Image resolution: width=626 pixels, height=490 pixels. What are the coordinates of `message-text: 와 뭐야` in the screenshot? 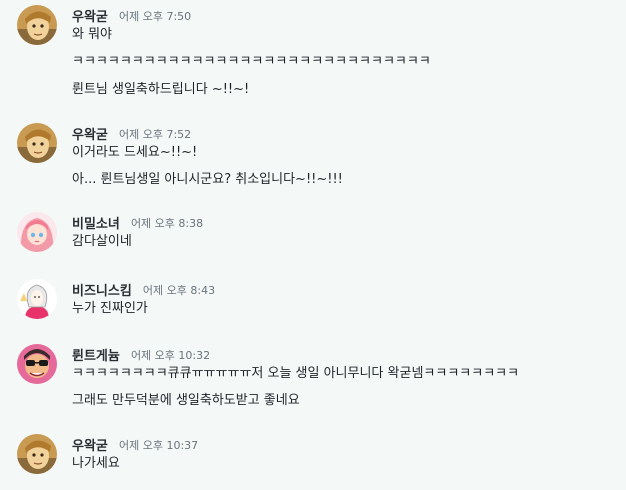 It's located at (92, 34).